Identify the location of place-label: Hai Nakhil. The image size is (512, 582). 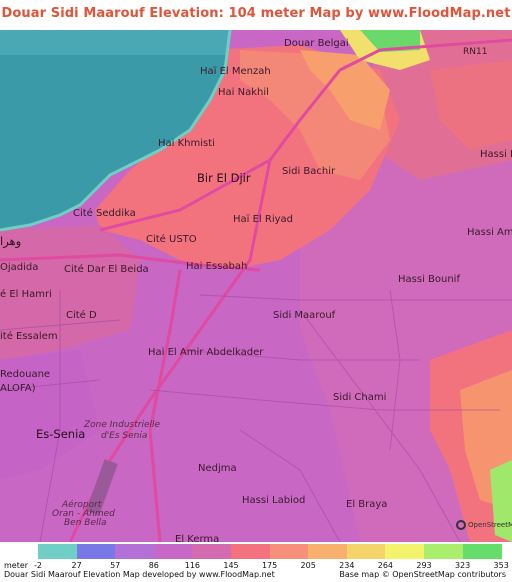
(243, 92).